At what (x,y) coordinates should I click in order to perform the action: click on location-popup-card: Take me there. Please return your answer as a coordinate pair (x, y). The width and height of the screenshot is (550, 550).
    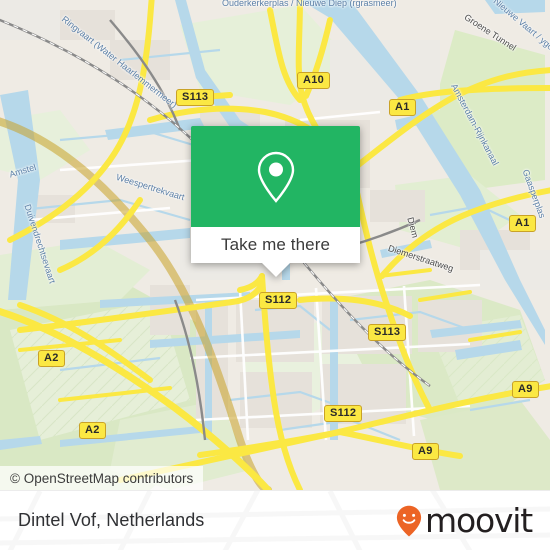
    Looking at the image, I should click on (275, 201).